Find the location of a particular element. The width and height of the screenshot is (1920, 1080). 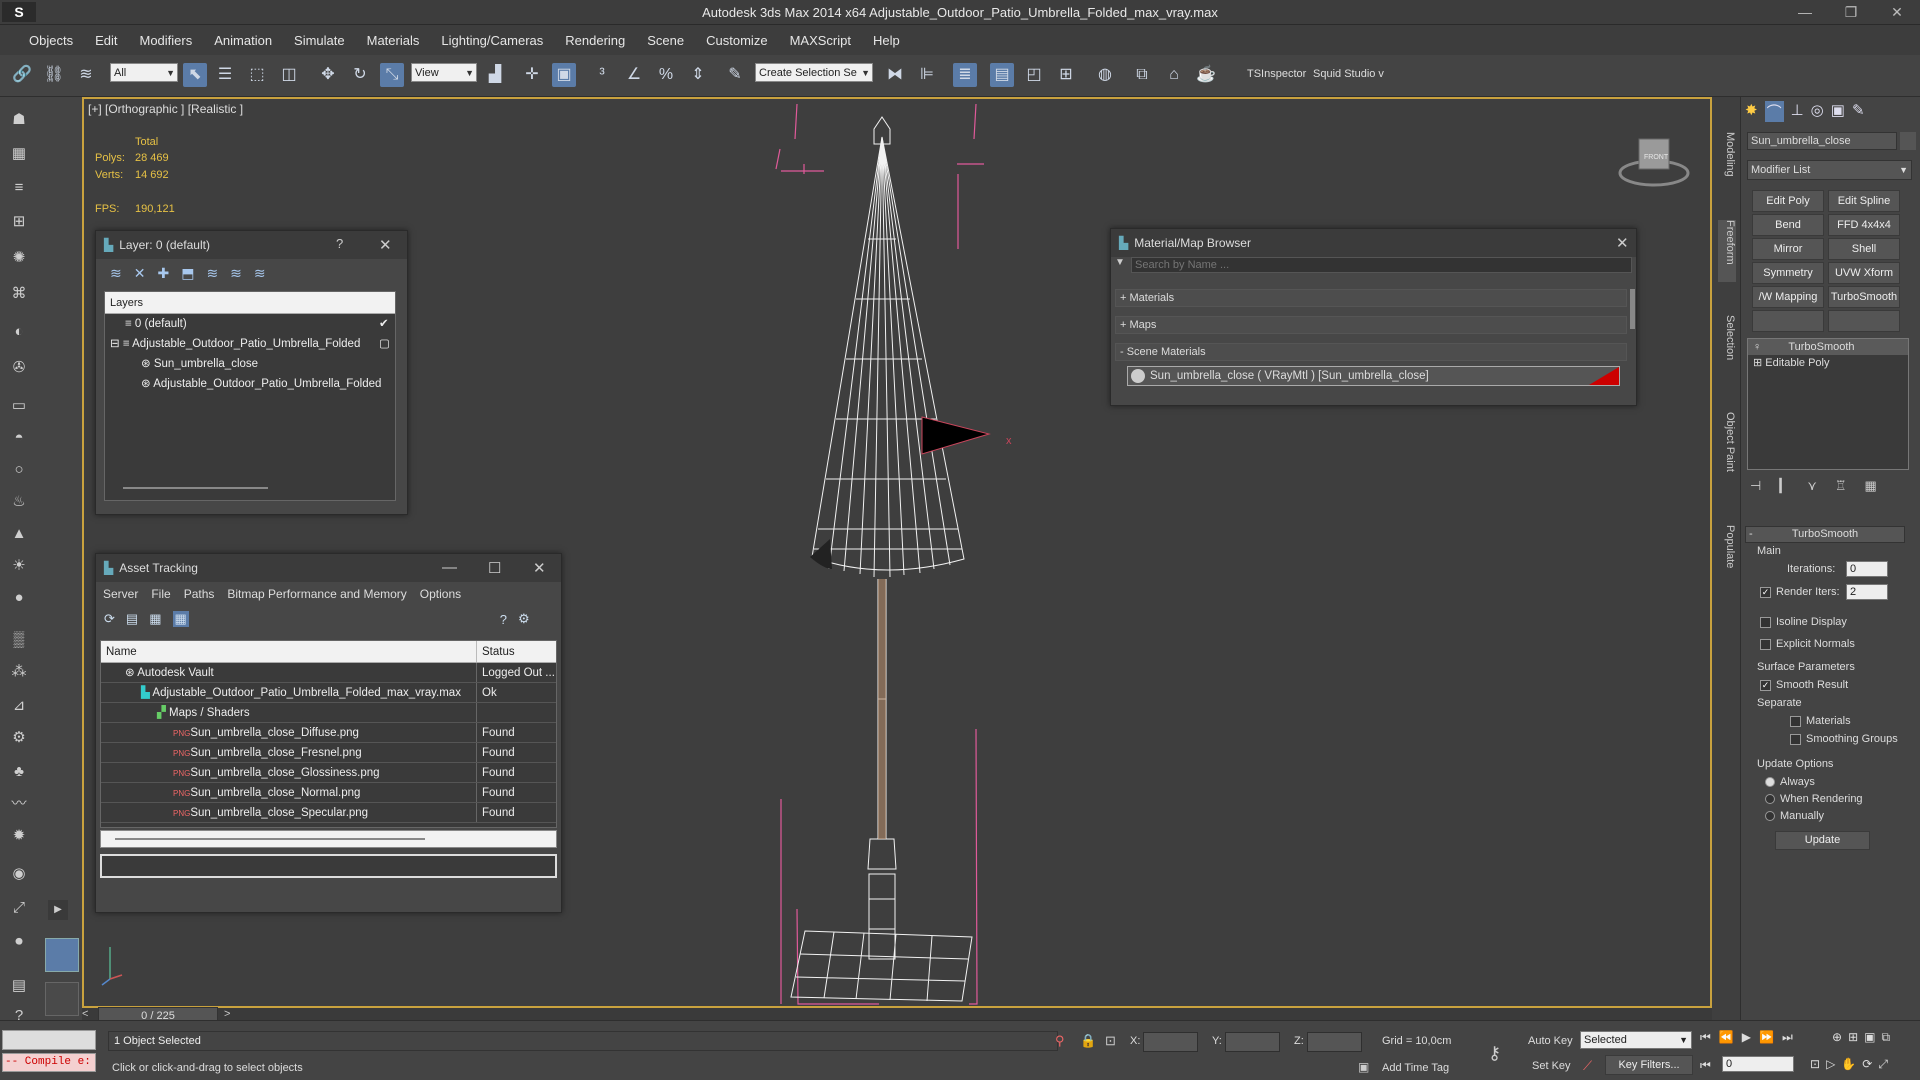

table-row: ▞ Maps / Shaders is located at coordinates (328, 713).